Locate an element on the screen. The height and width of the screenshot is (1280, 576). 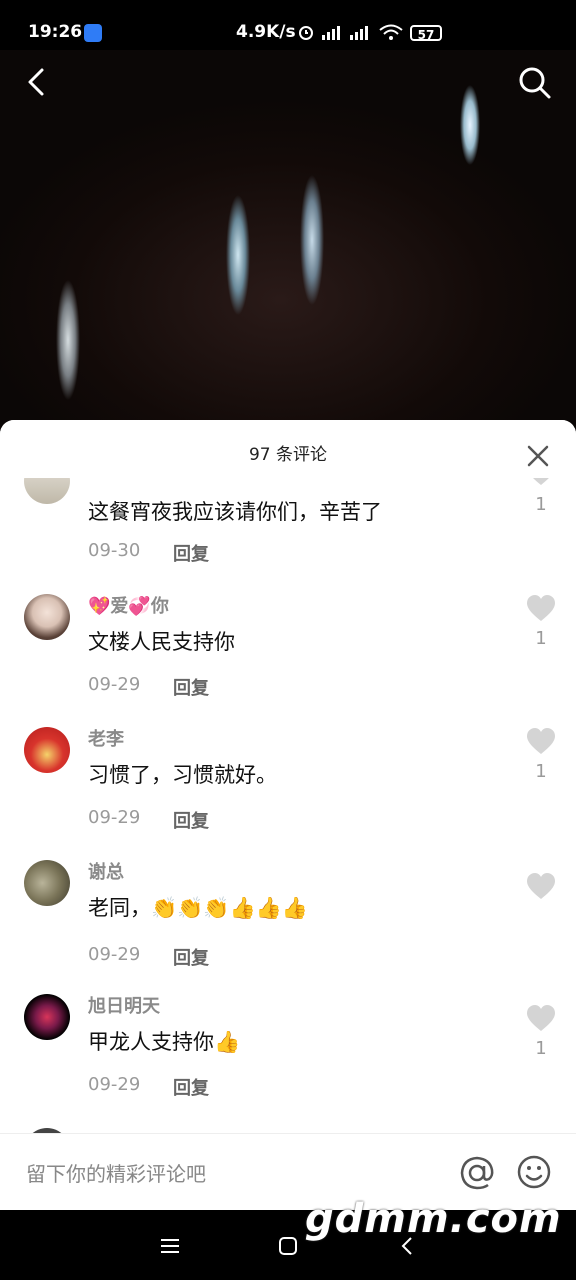
smiley-icon is located at coordinates (534, 1172).